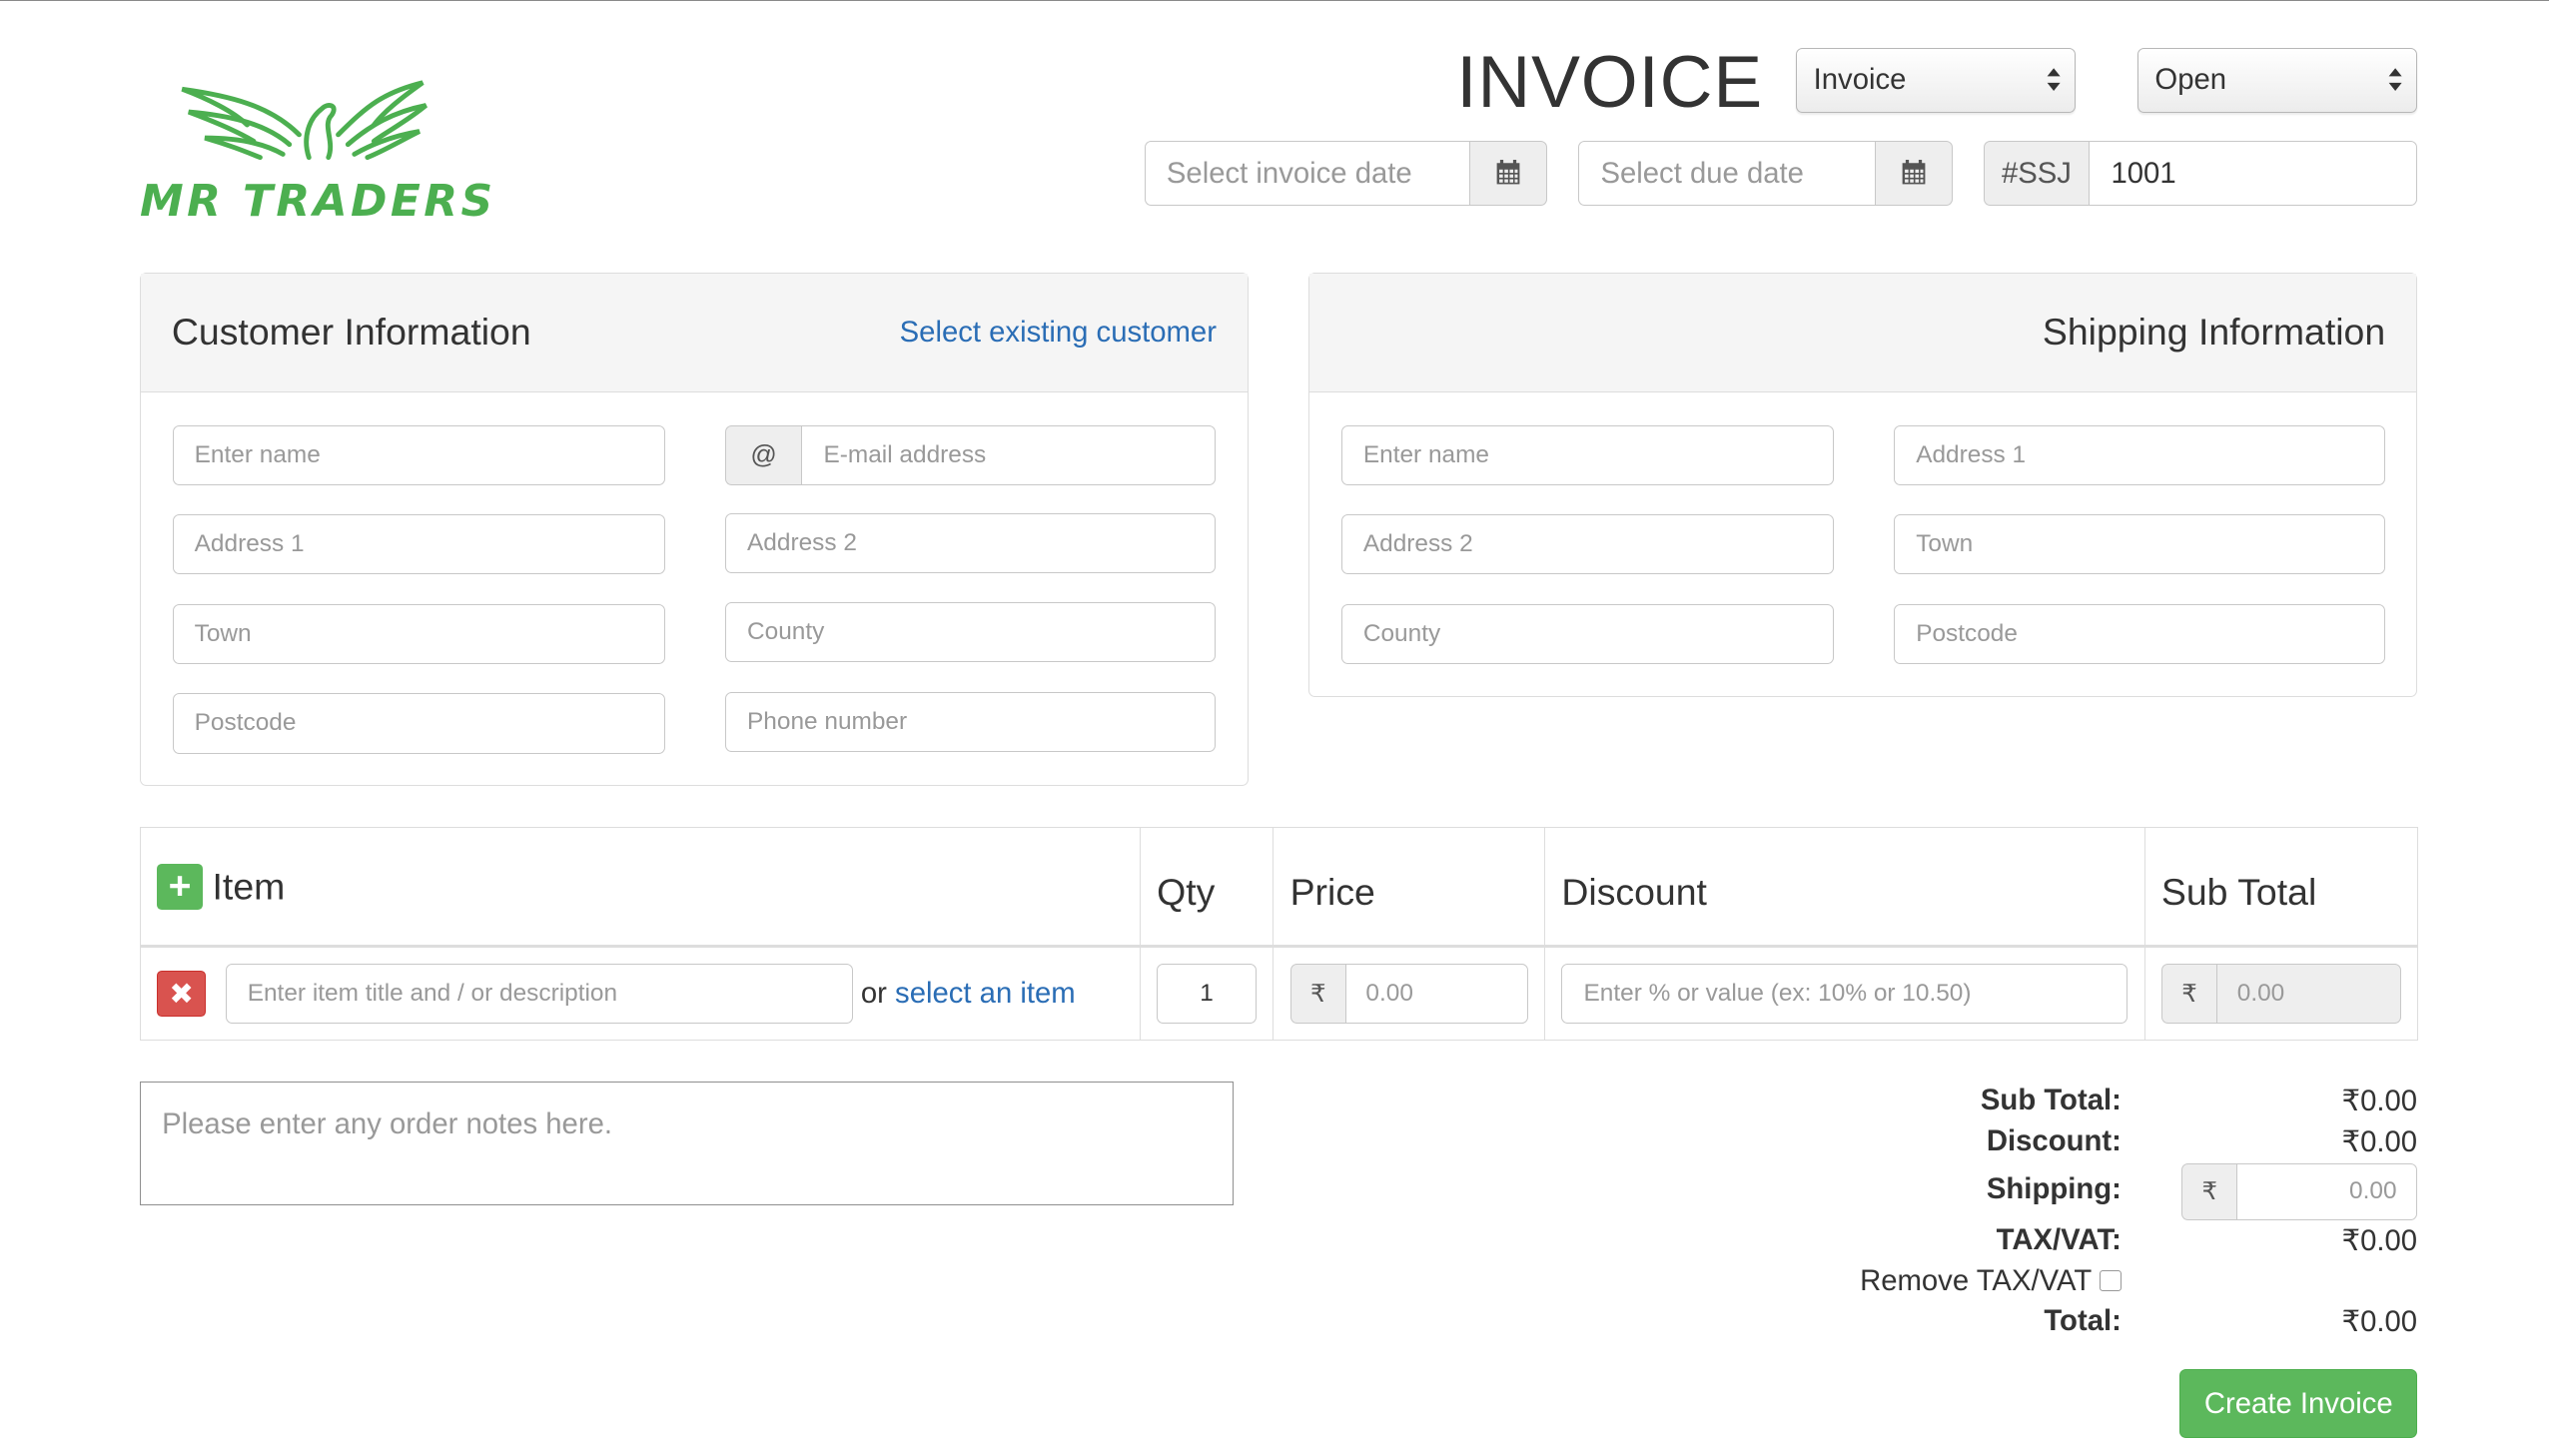  What do you see at coordinates (2111, 1281) in the screenshot?
I see `remove-tax-checkbox` at bounding box center [2111, 1281].